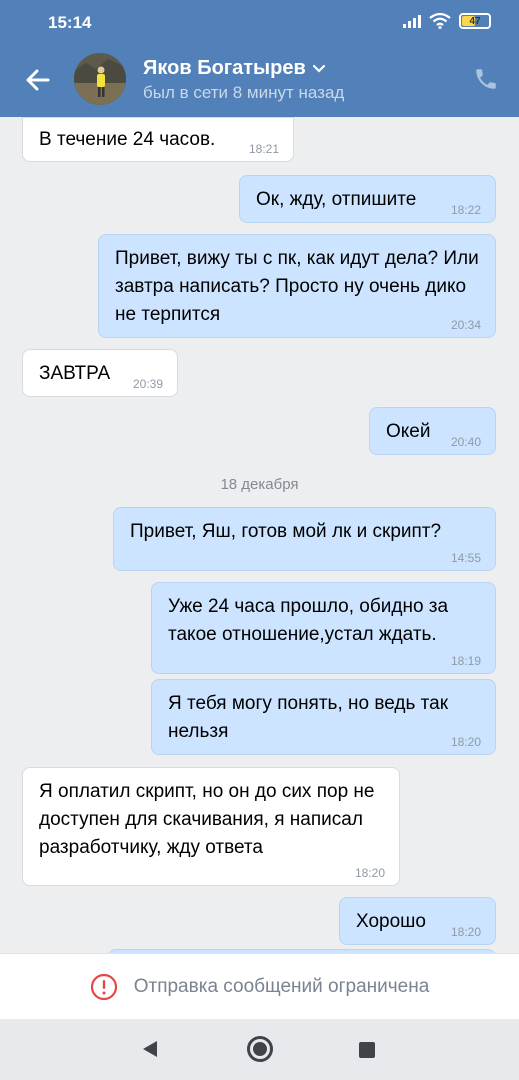 The width and height of the screenshot is (519, 1080). I want to click on status-icons: 47, so click(447, 21).